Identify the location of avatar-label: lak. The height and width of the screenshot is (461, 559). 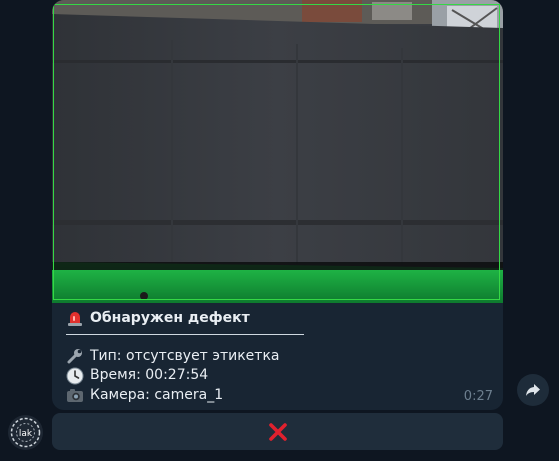
(26, 434).